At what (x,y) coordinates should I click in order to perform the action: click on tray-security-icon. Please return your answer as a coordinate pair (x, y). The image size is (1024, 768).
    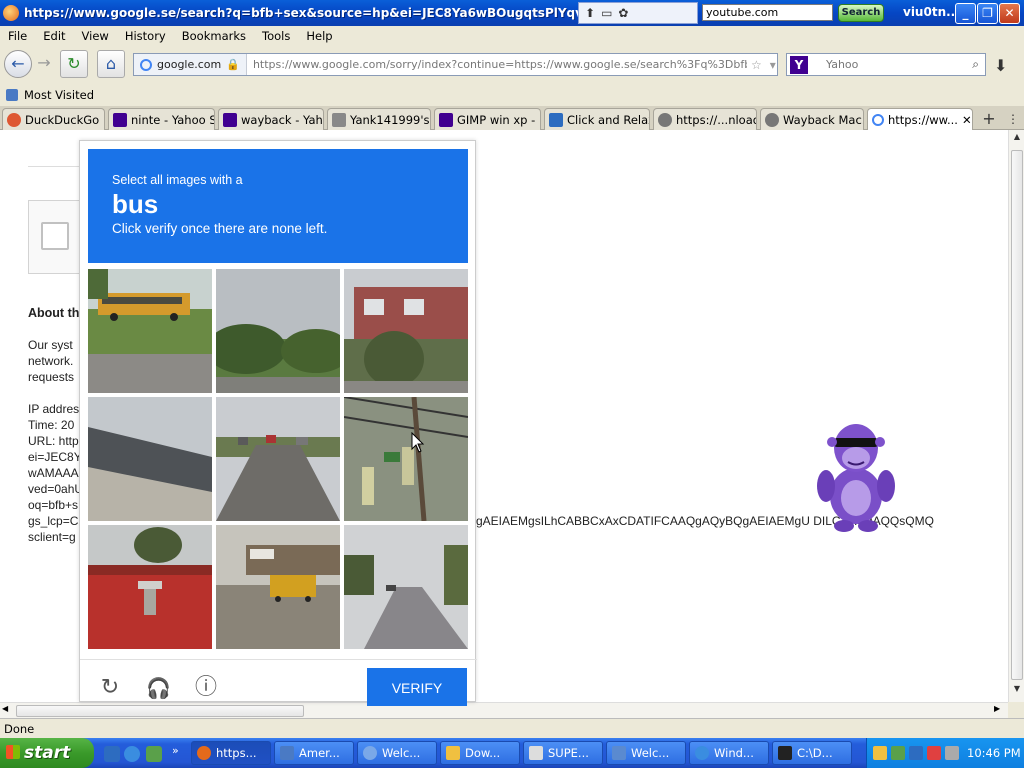
    Looking at the image, I should click on (934, 753).